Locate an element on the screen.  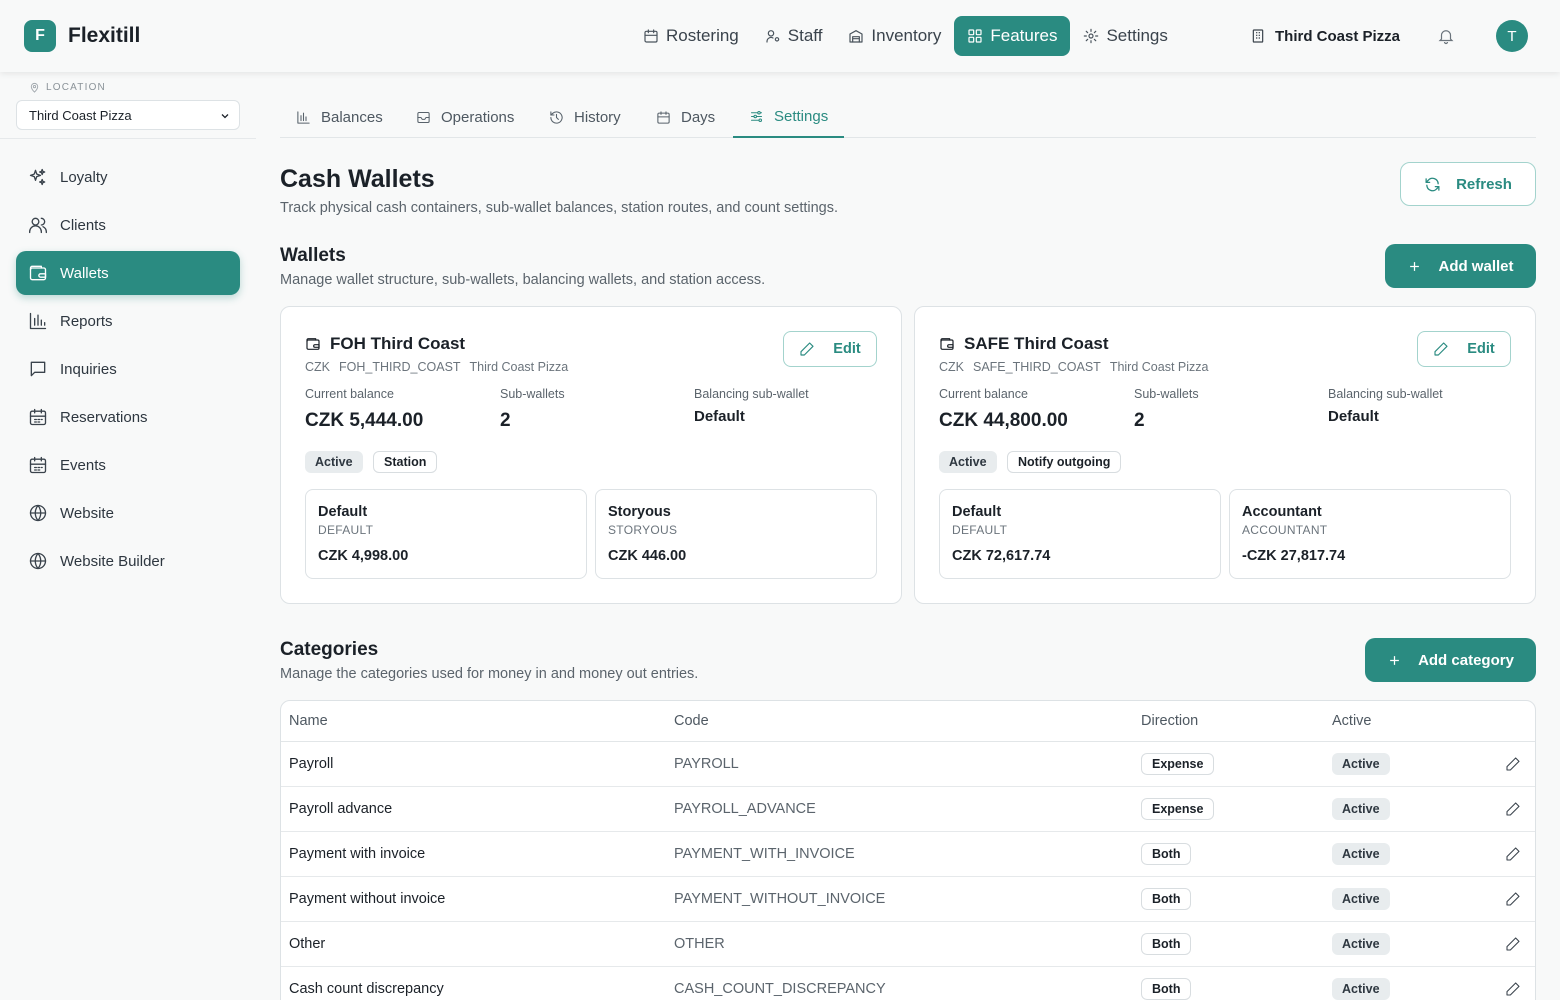
column-header-name: Name is located at coordinates (308, 721).